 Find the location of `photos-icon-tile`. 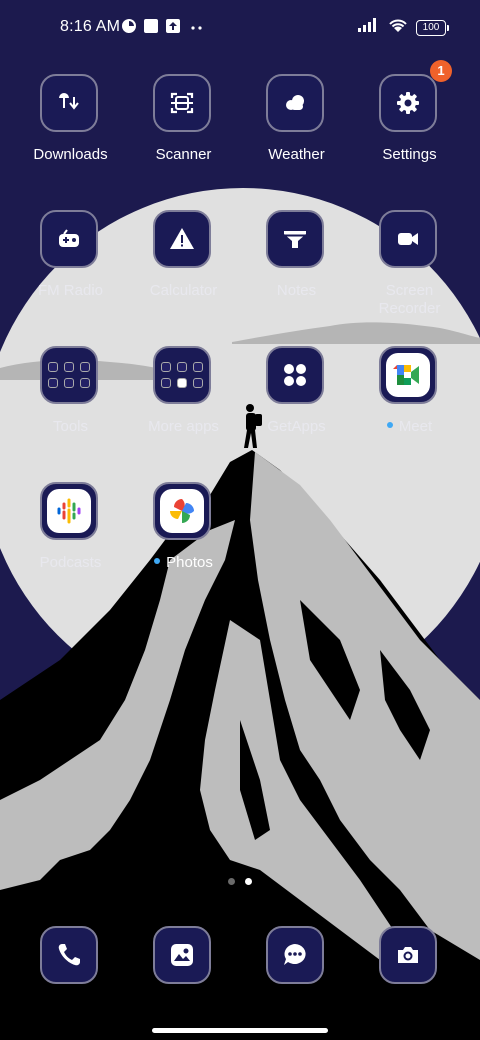

photos-icon-tile is located at coordinates (182, 511).